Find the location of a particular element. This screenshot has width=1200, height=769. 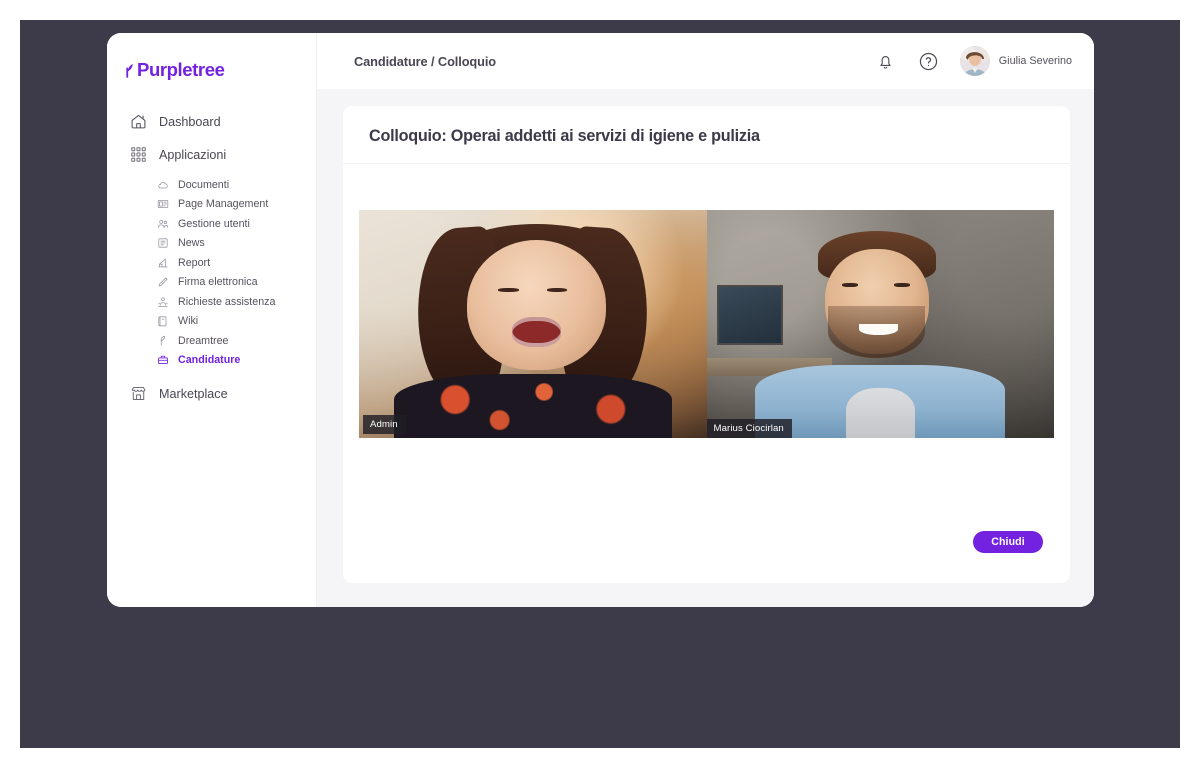

sidebar-item-documenti: Documenti is located at coordinates (211, 185).